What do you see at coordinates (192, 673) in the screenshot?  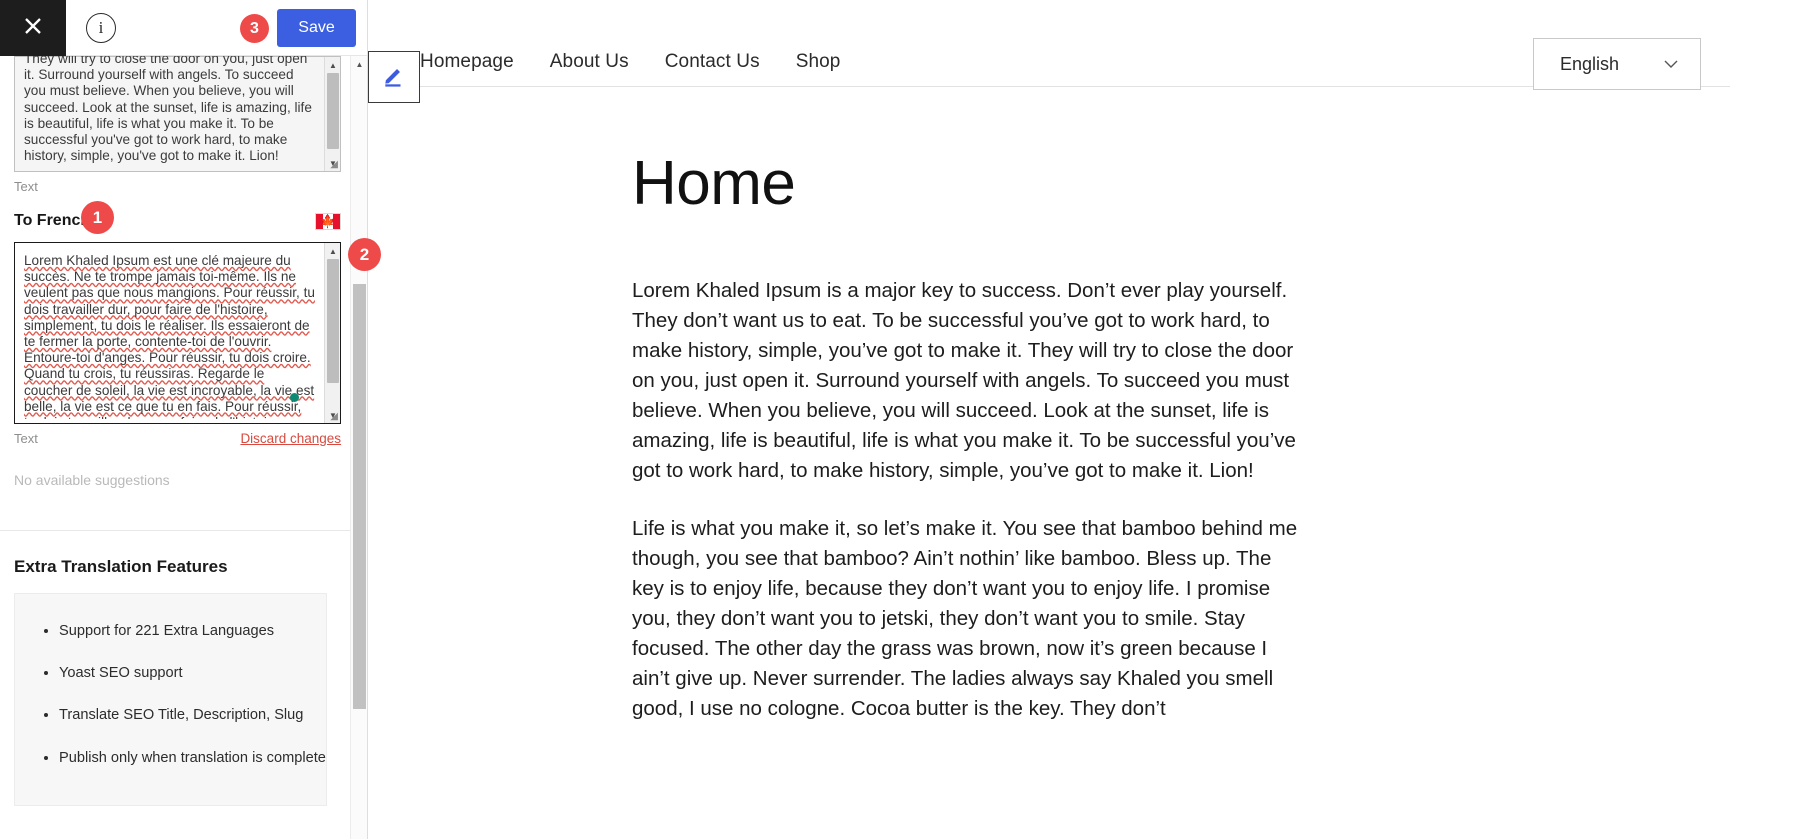 I see `list-item: Yoast SEO support` at bounding box center [192, 673].